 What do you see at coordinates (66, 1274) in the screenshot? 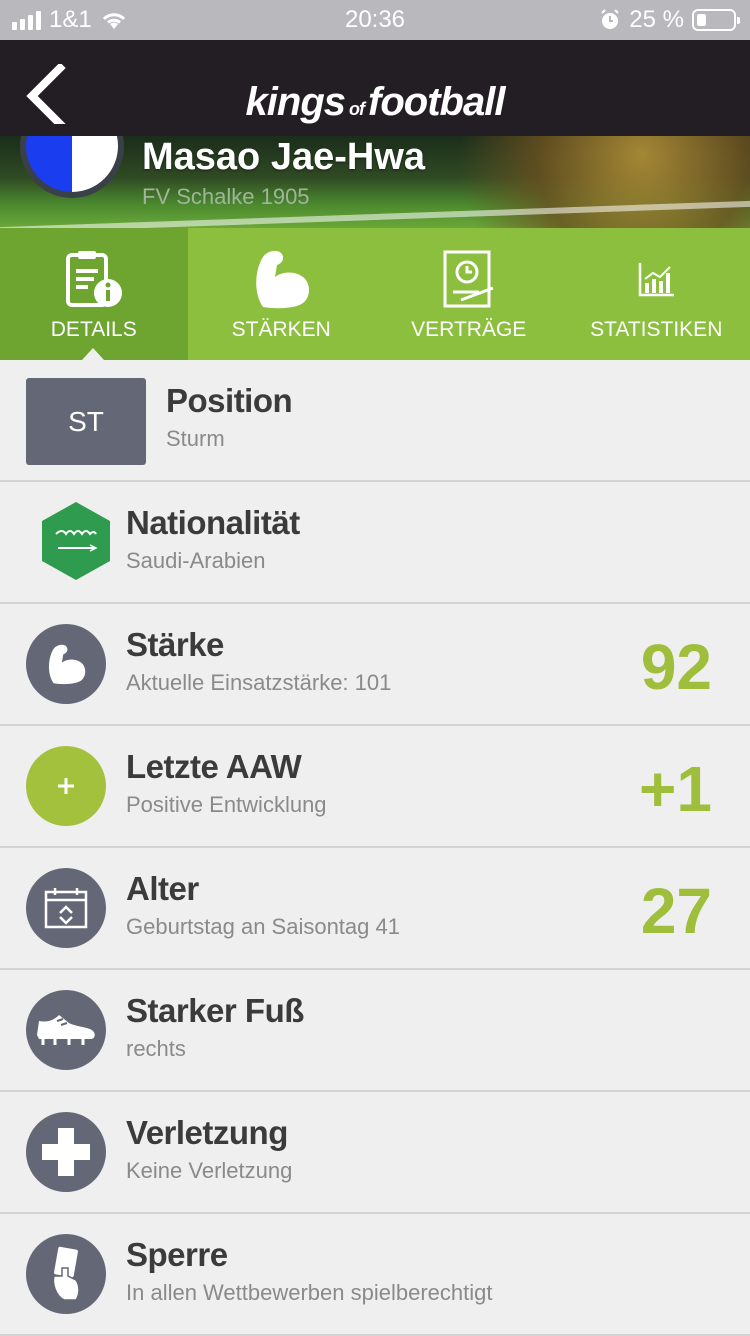
I see `card-hand-icon` at bounding box center [66, 1274].